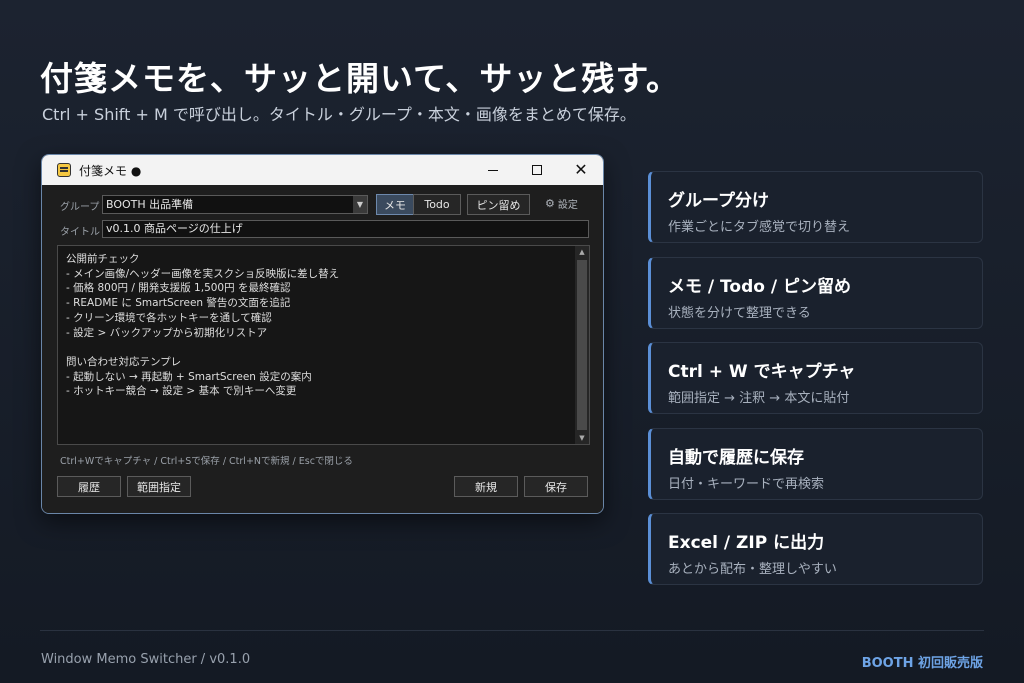  I want to click on feature-title: メモ / Todo / ピン留め, so click(759, 287).